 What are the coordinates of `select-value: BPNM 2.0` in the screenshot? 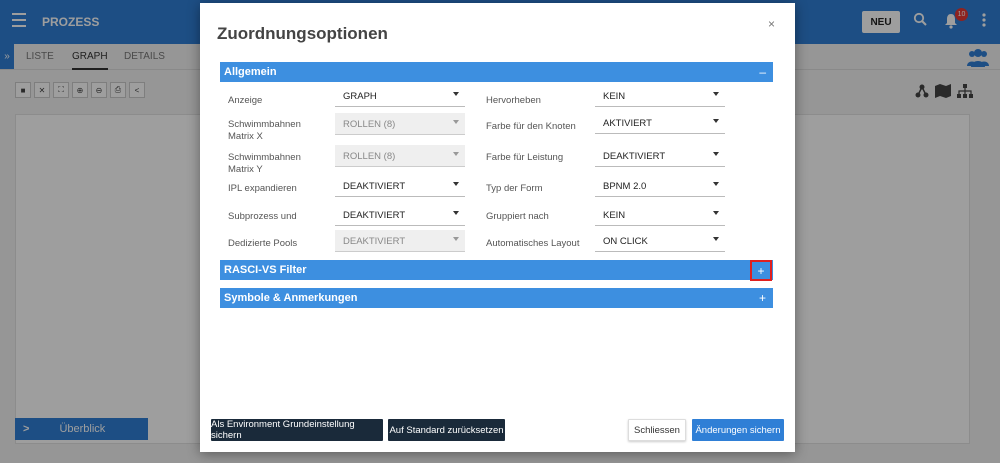 It's located at (625, 186).